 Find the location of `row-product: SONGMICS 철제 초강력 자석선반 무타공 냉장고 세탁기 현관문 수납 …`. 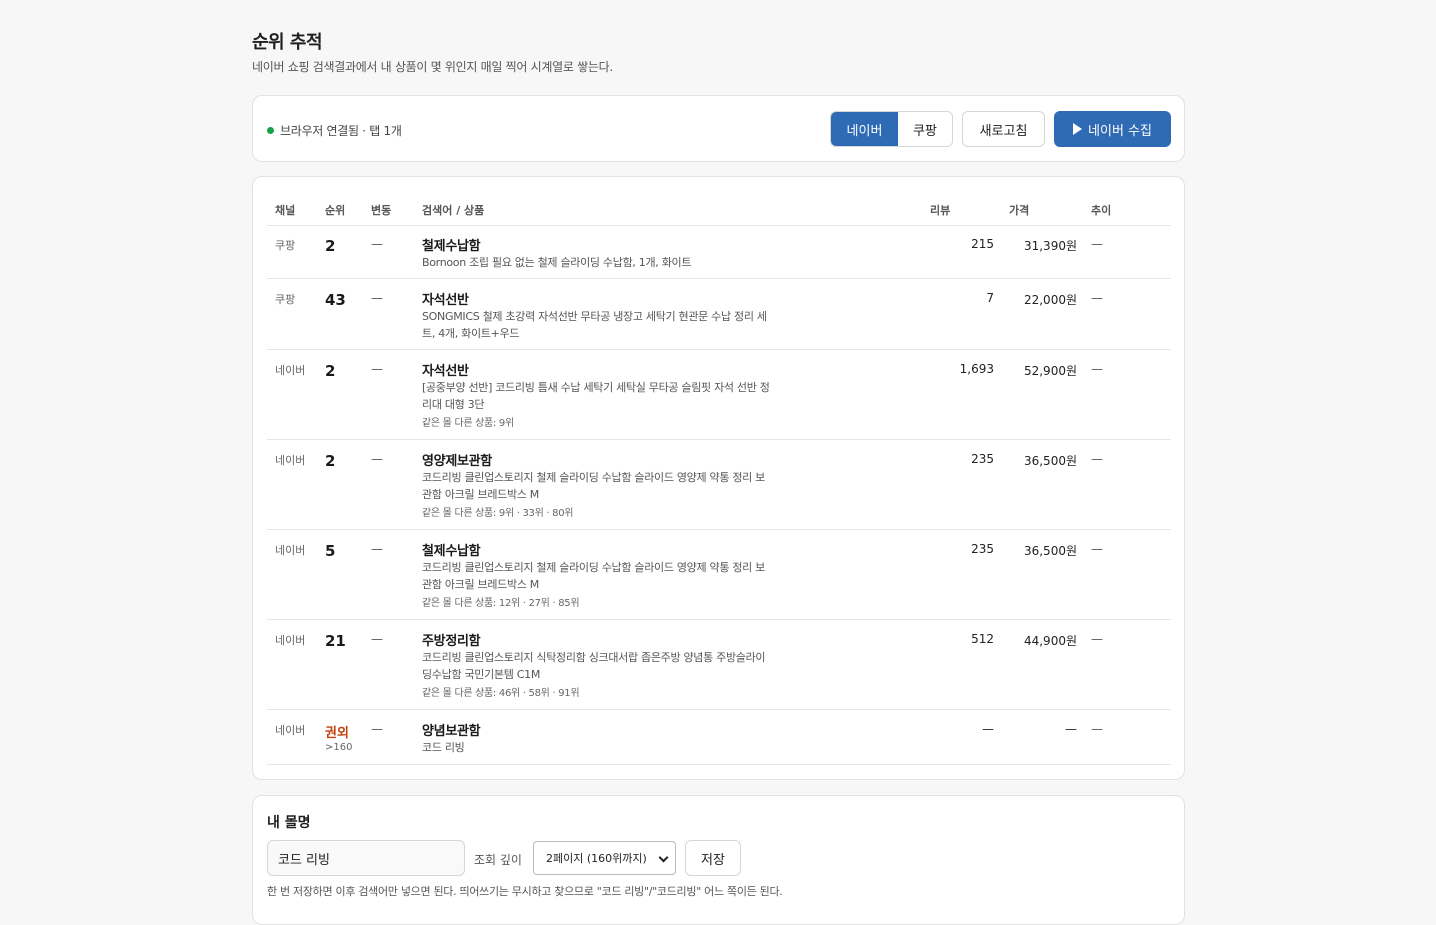

row-product: SONGMICS 철제 초강력 자석선반 무타공 냉장고 세탁기 현관문 수납 … is located at coordinates (597, 325).